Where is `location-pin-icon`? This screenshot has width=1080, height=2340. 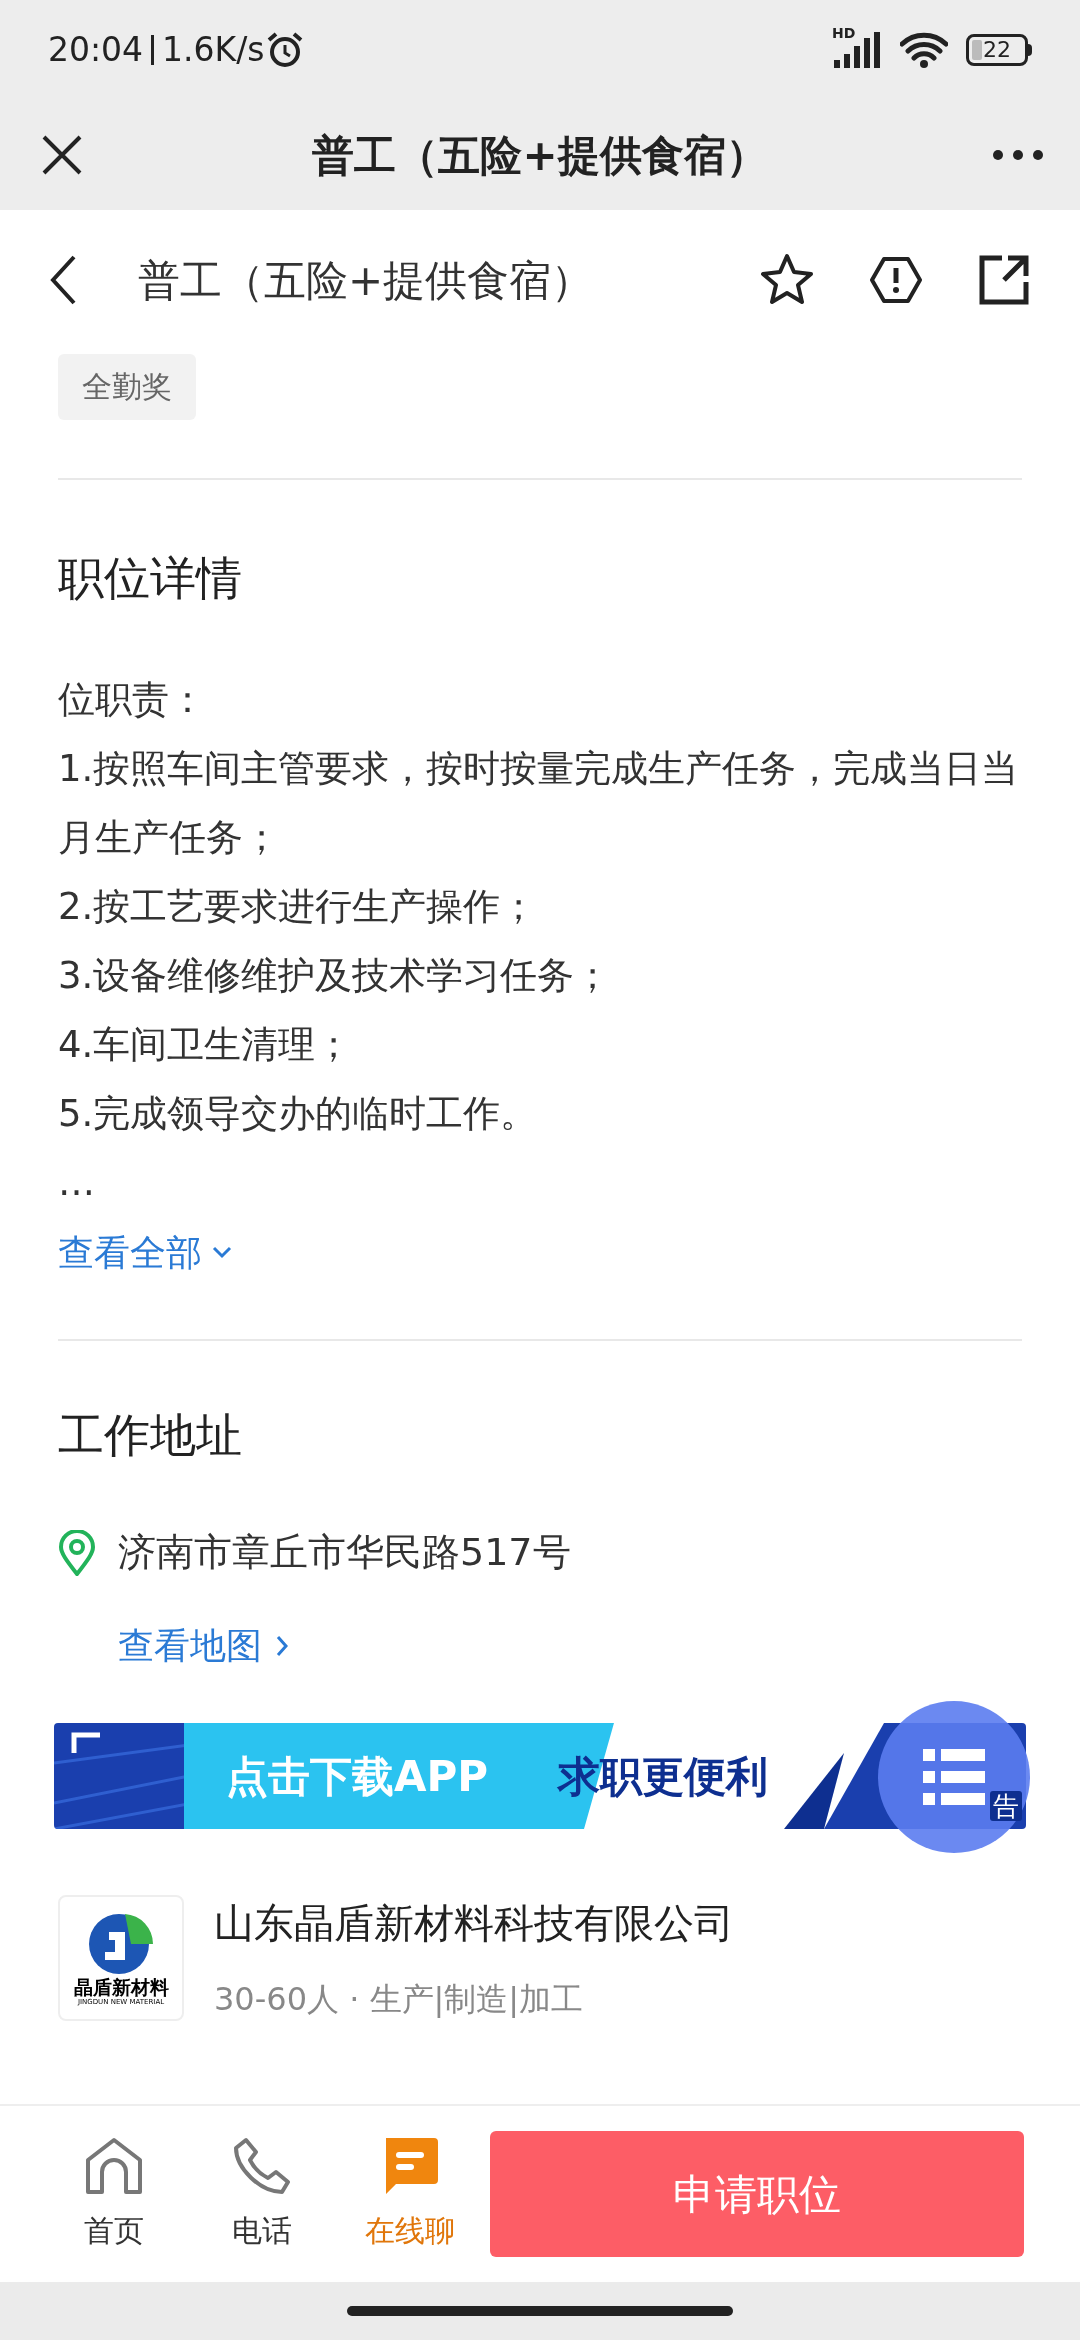 location-pin-icon is located at coordinates (77, 1552).